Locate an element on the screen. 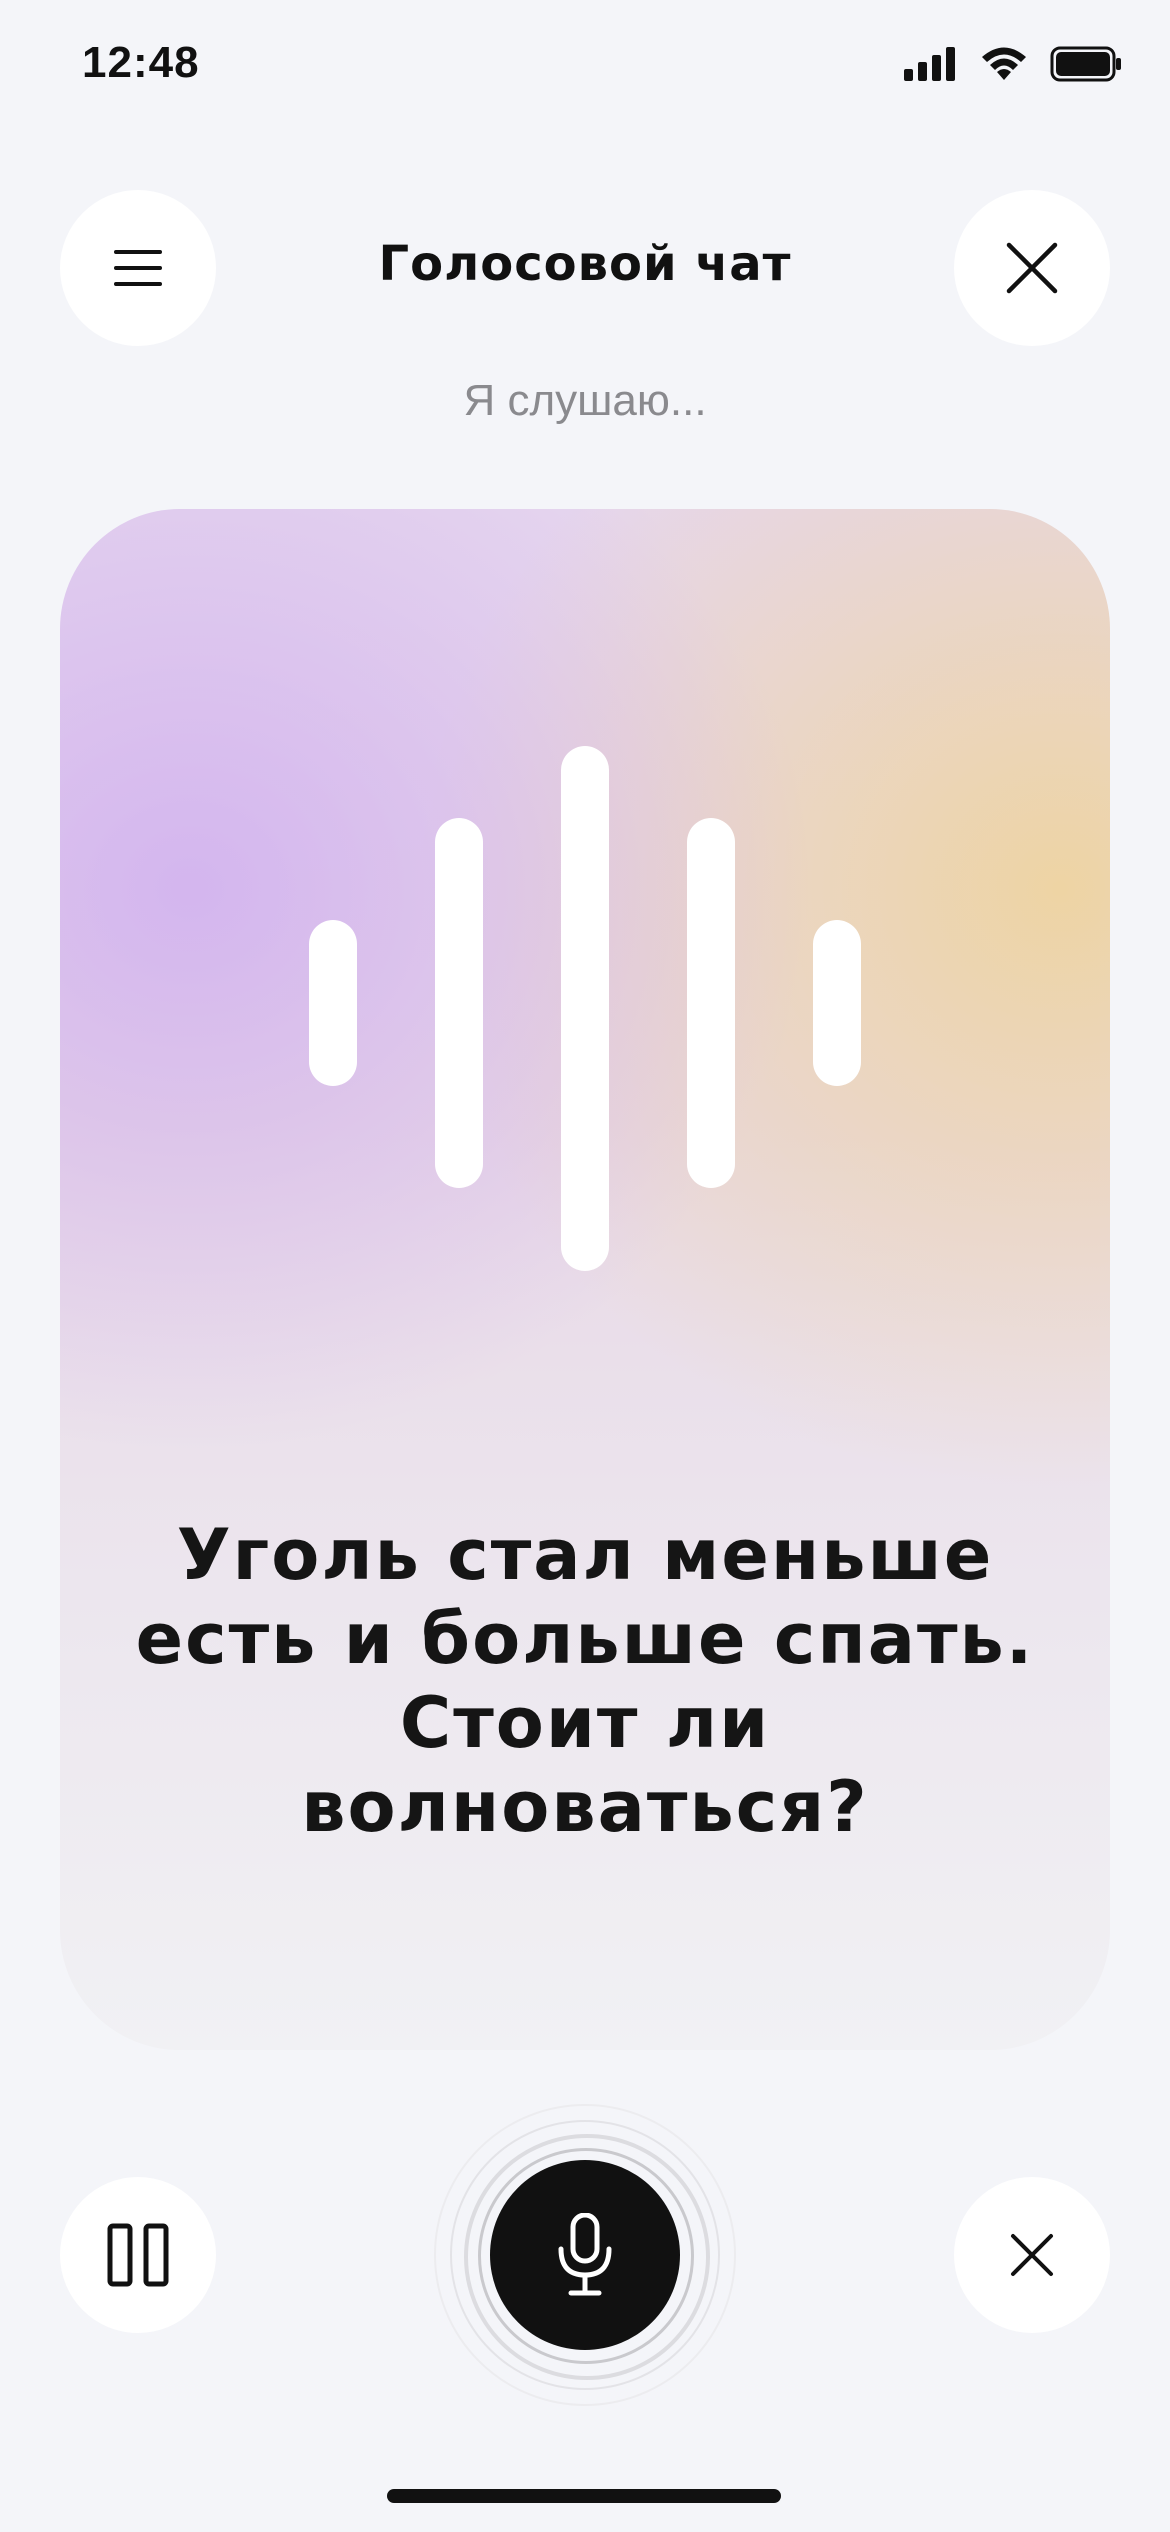  close-button is located at coordinates (1032, 268).